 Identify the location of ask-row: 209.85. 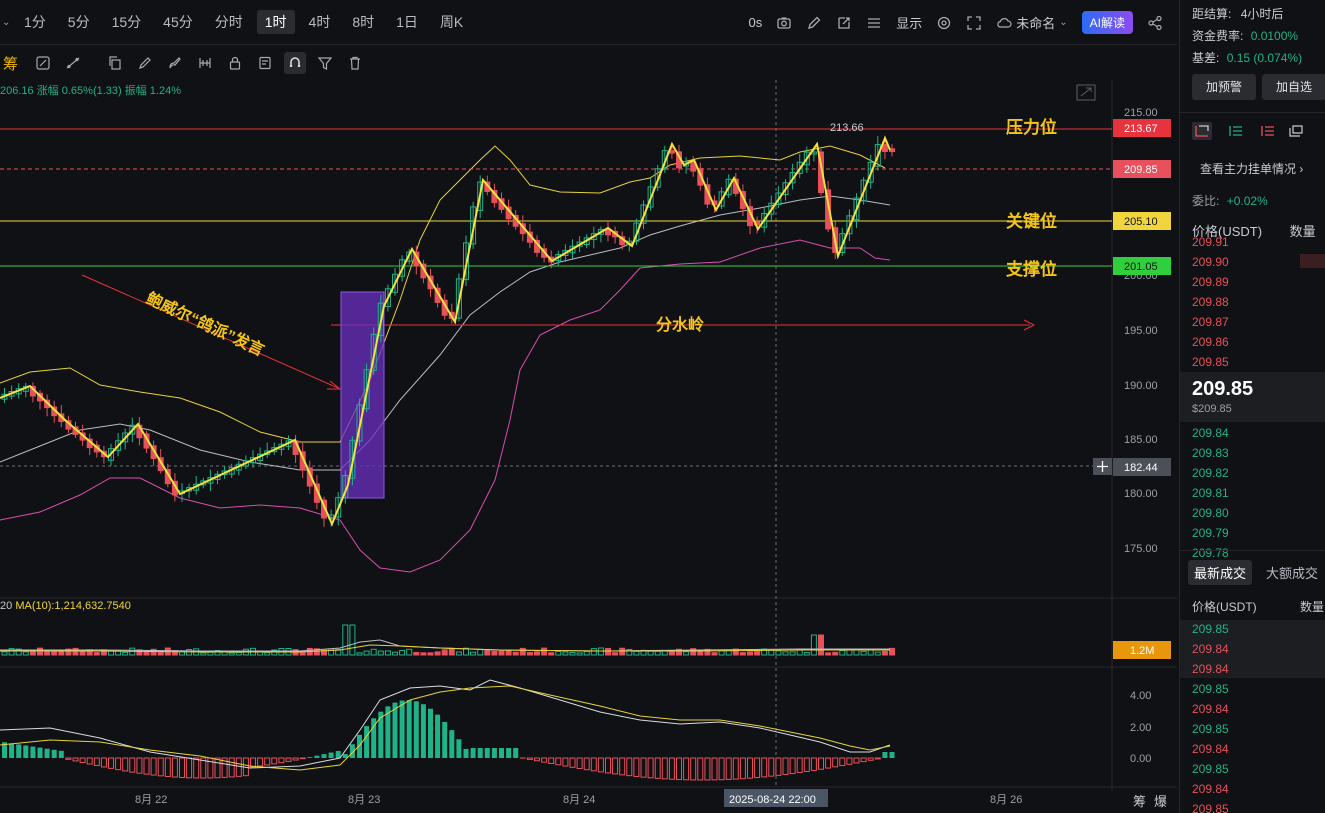
(1210, 362).